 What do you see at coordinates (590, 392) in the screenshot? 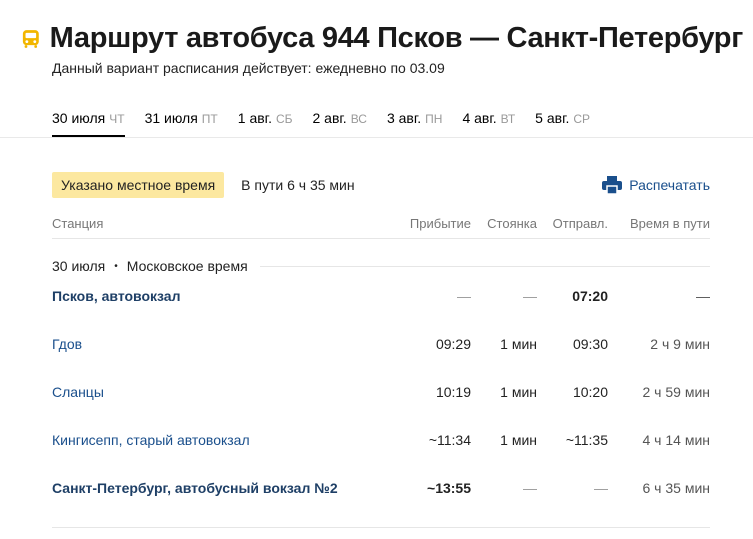
I see `departure-time: 10:20` at bounding box center [590, 392].